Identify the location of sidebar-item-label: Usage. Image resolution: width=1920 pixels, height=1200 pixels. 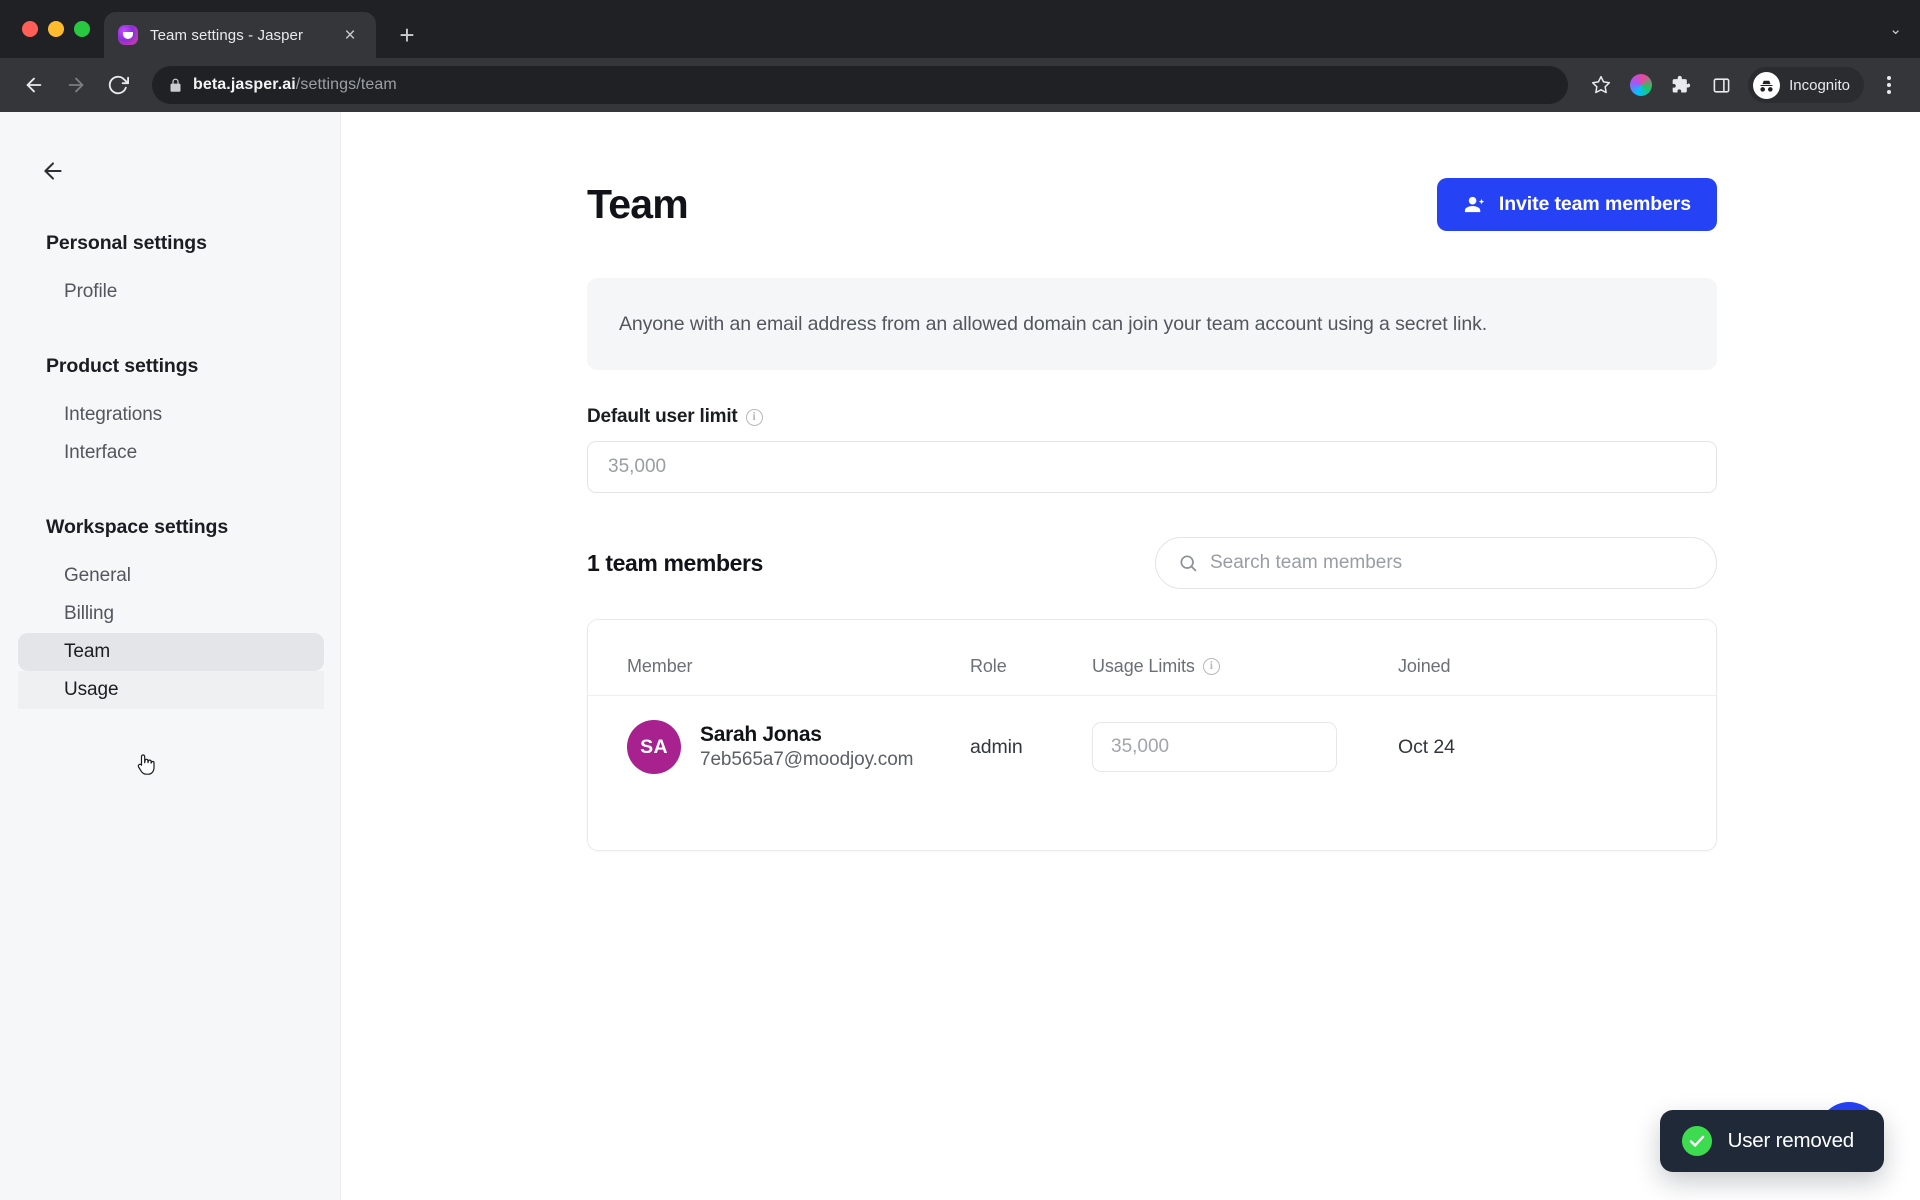
(91, 689).